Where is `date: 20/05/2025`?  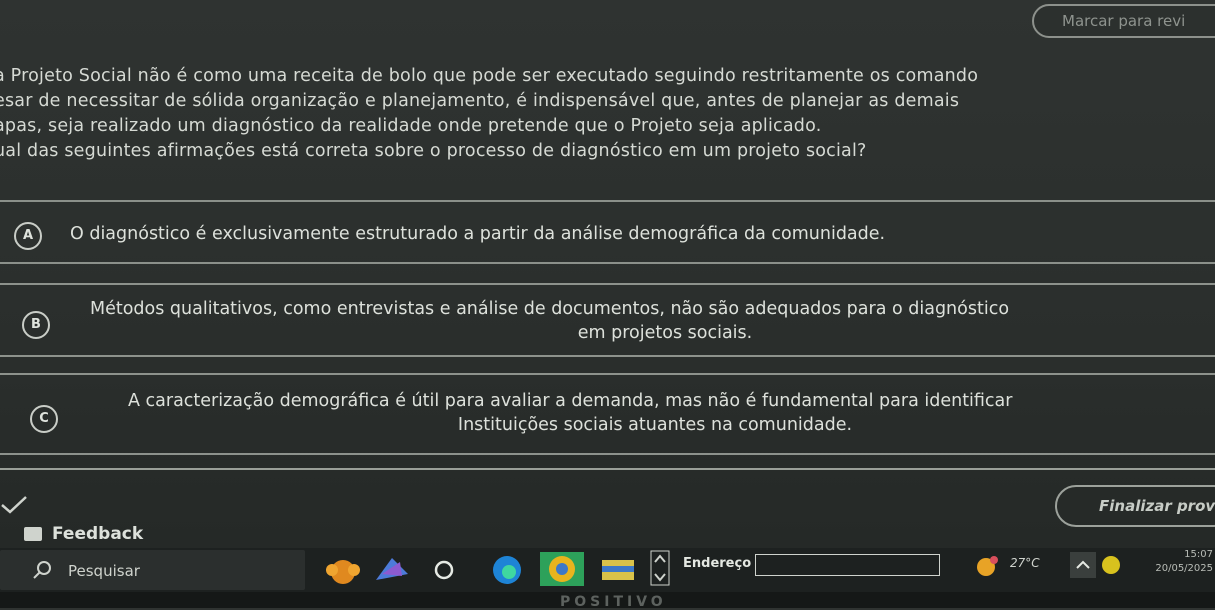
date: 20/05/2025 is located at coordinates (1184, 568).